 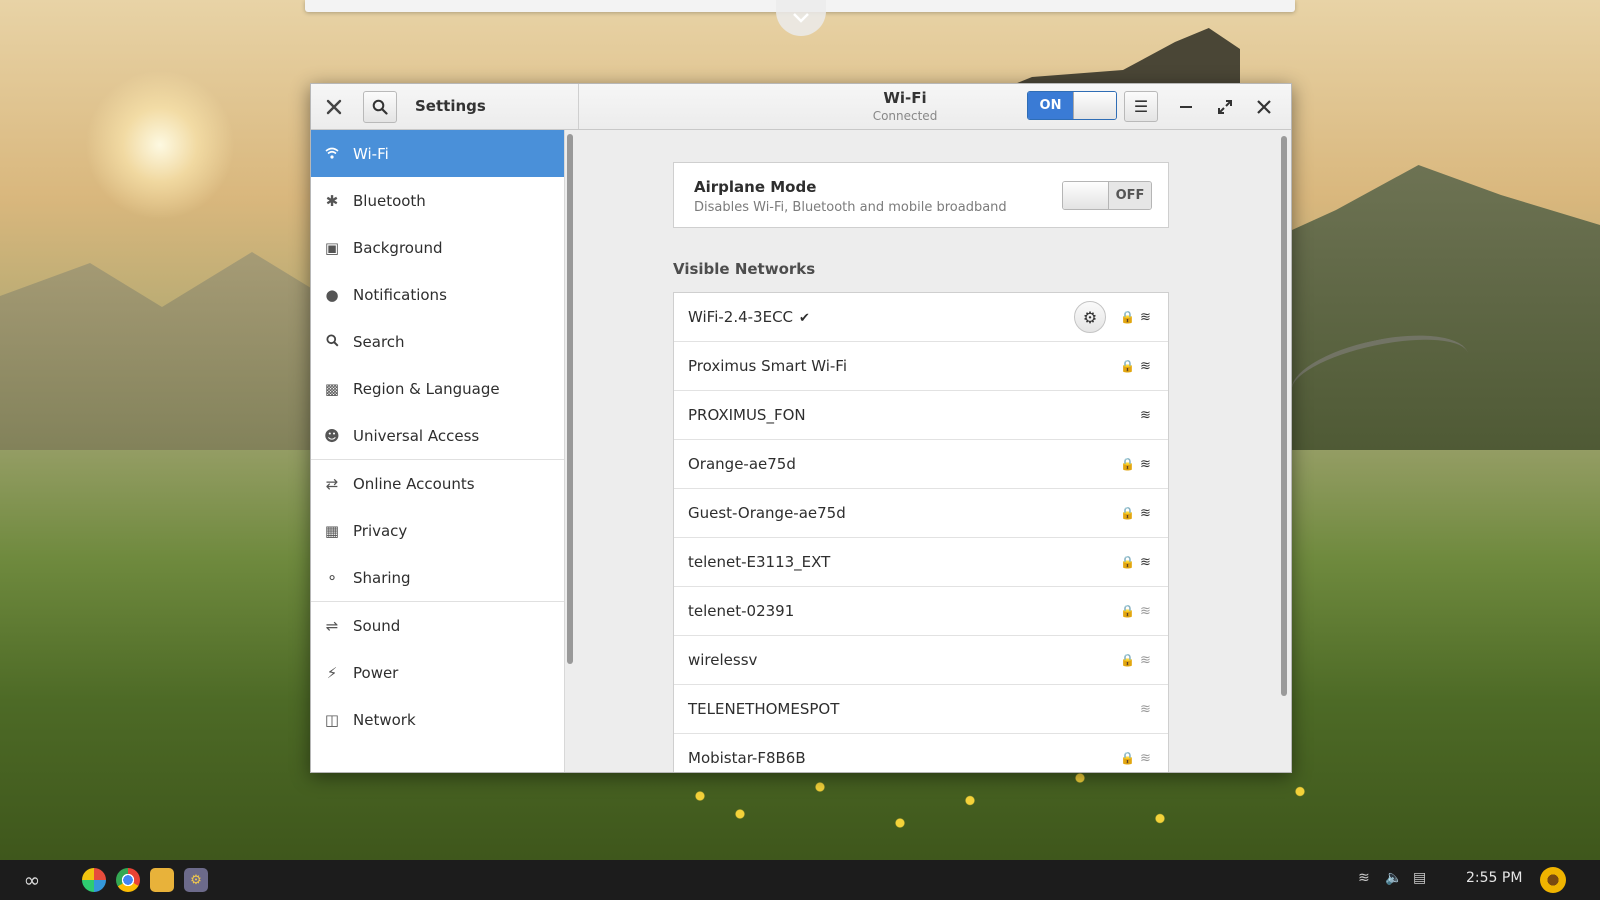 I want to click on settings-app-icon: ⚙, so click(x=196, y=880).